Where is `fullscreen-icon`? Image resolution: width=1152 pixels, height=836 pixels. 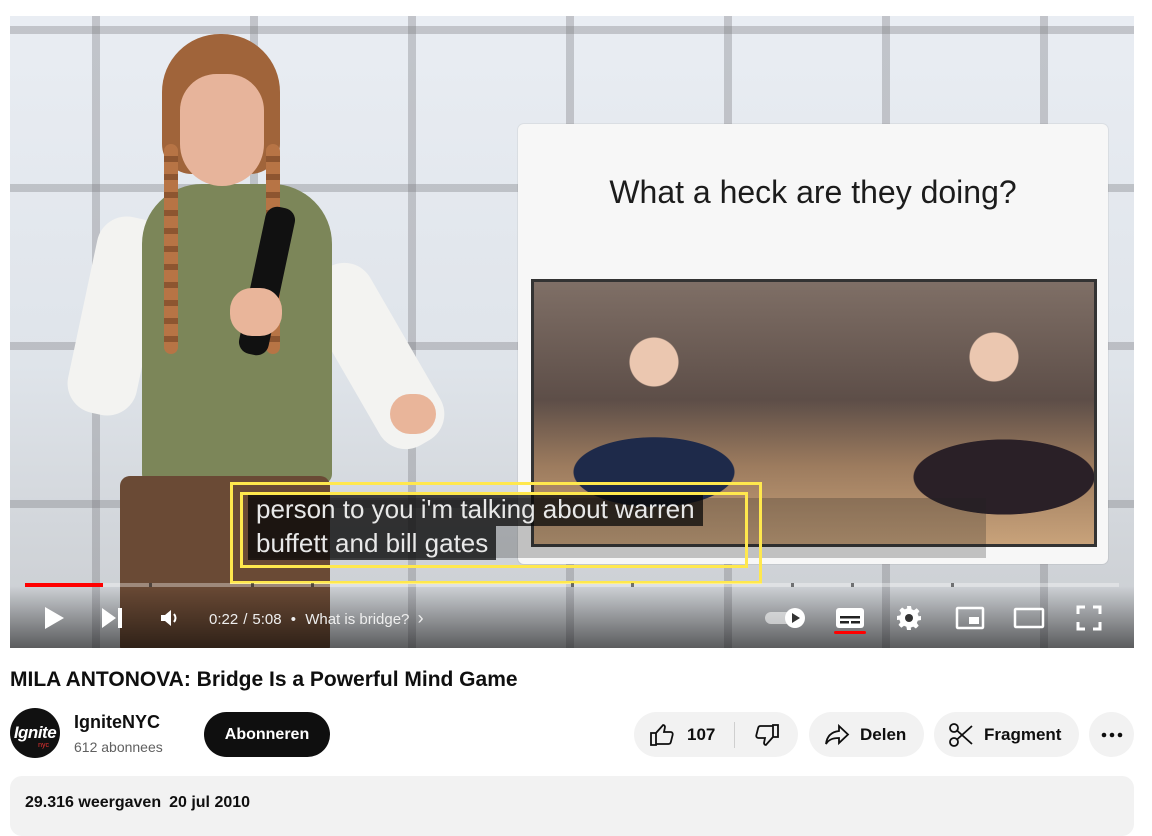
fullscreen-icon is located at coordinates (1089, 618).